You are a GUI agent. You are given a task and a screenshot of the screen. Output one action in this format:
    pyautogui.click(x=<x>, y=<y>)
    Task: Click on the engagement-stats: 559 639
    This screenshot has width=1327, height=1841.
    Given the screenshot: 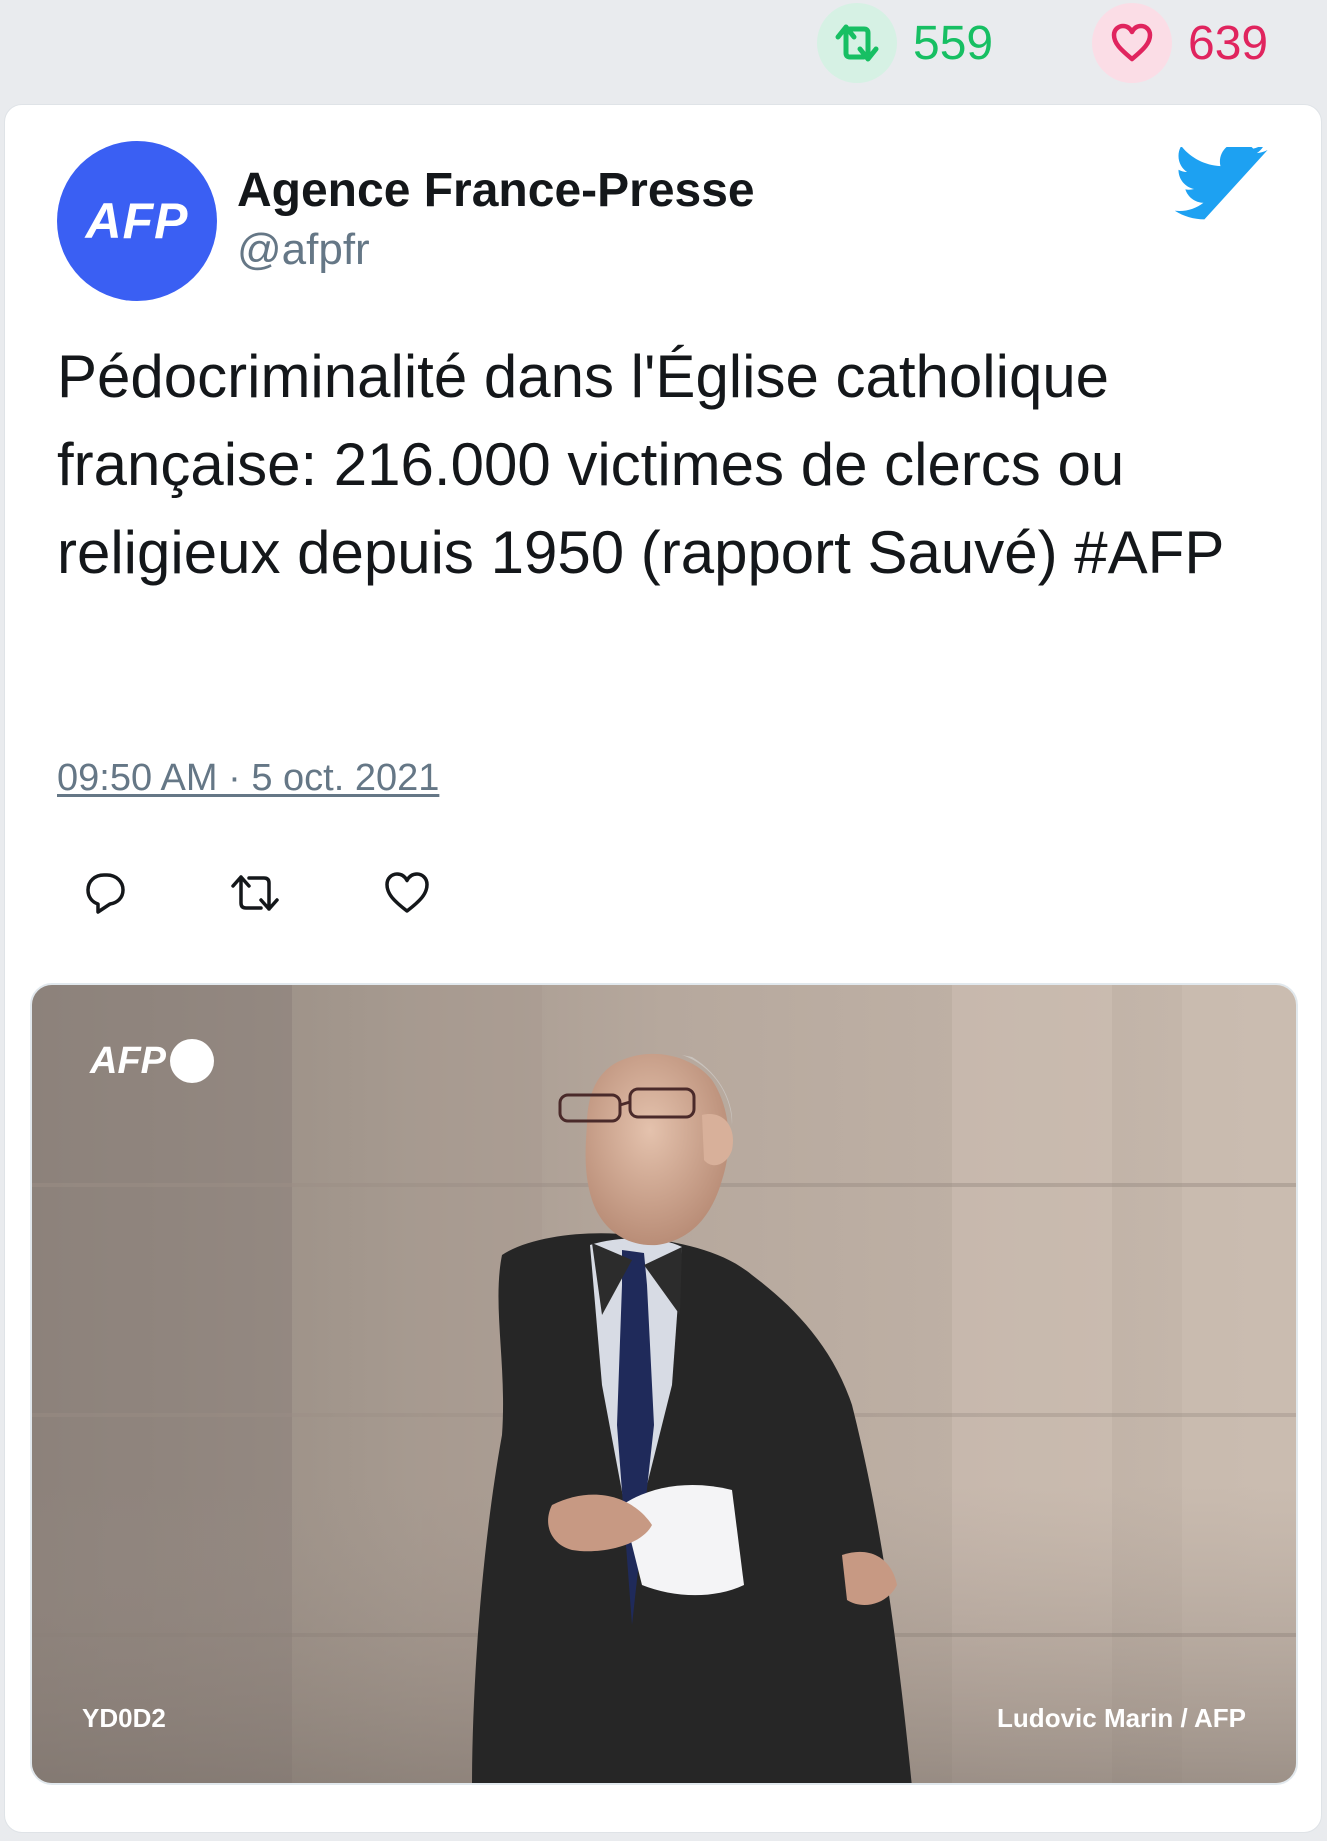 What is the action you would take?
    pyautogui.click(x=1067, y=45)
    